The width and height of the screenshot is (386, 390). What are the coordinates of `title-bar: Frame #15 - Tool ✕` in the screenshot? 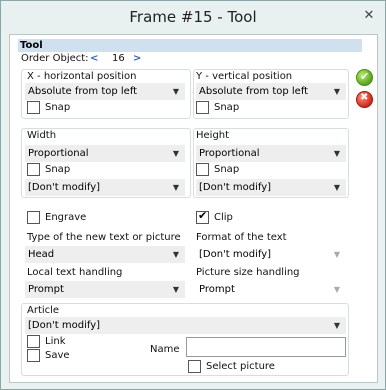 It's located at (193, 17).